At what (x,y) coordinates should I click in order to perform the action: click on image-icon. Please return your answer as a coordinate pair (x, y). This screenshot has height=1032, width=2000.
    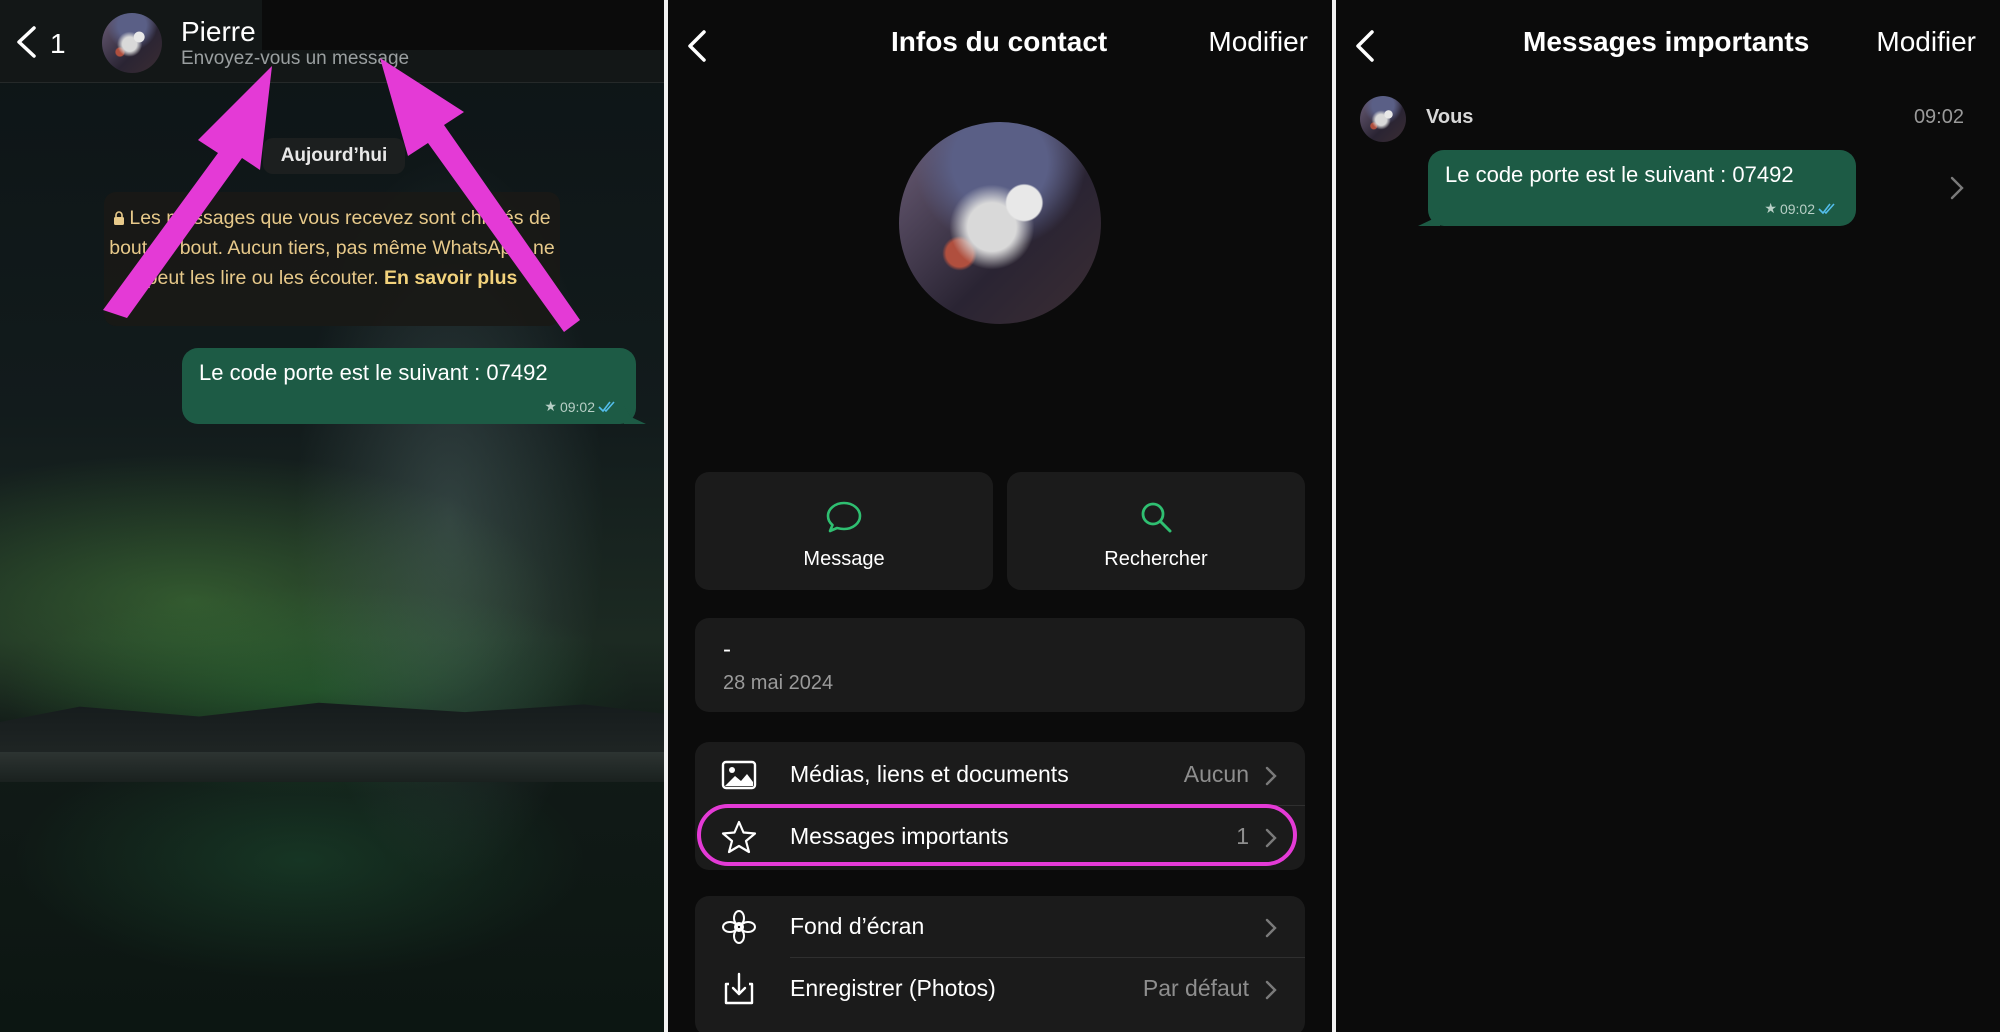
    Looking at the image, I should click on (739, 775).